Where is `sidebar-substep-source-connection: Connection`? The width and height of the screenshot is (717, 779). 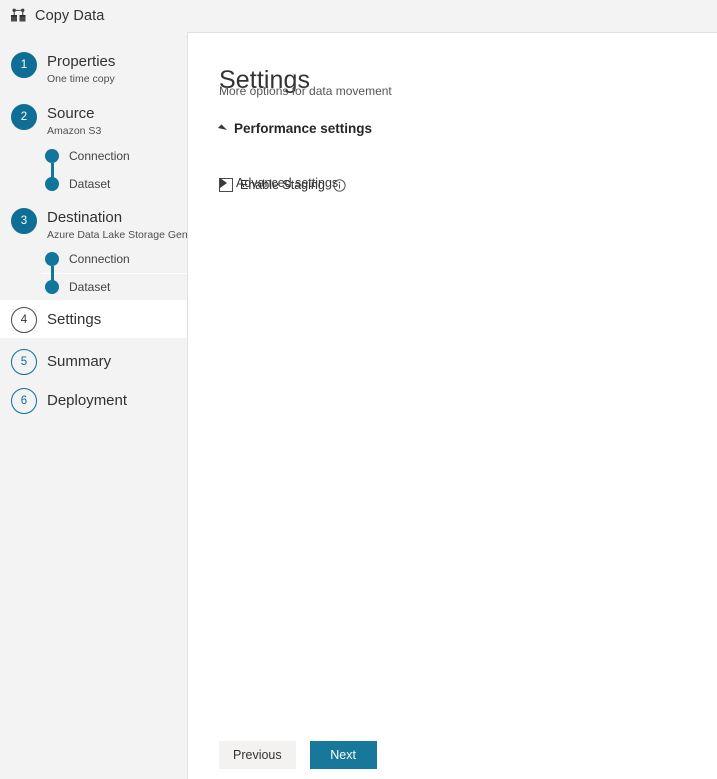
sidebar-substep-source-connection: Connection is located at coordinates (87, 156).